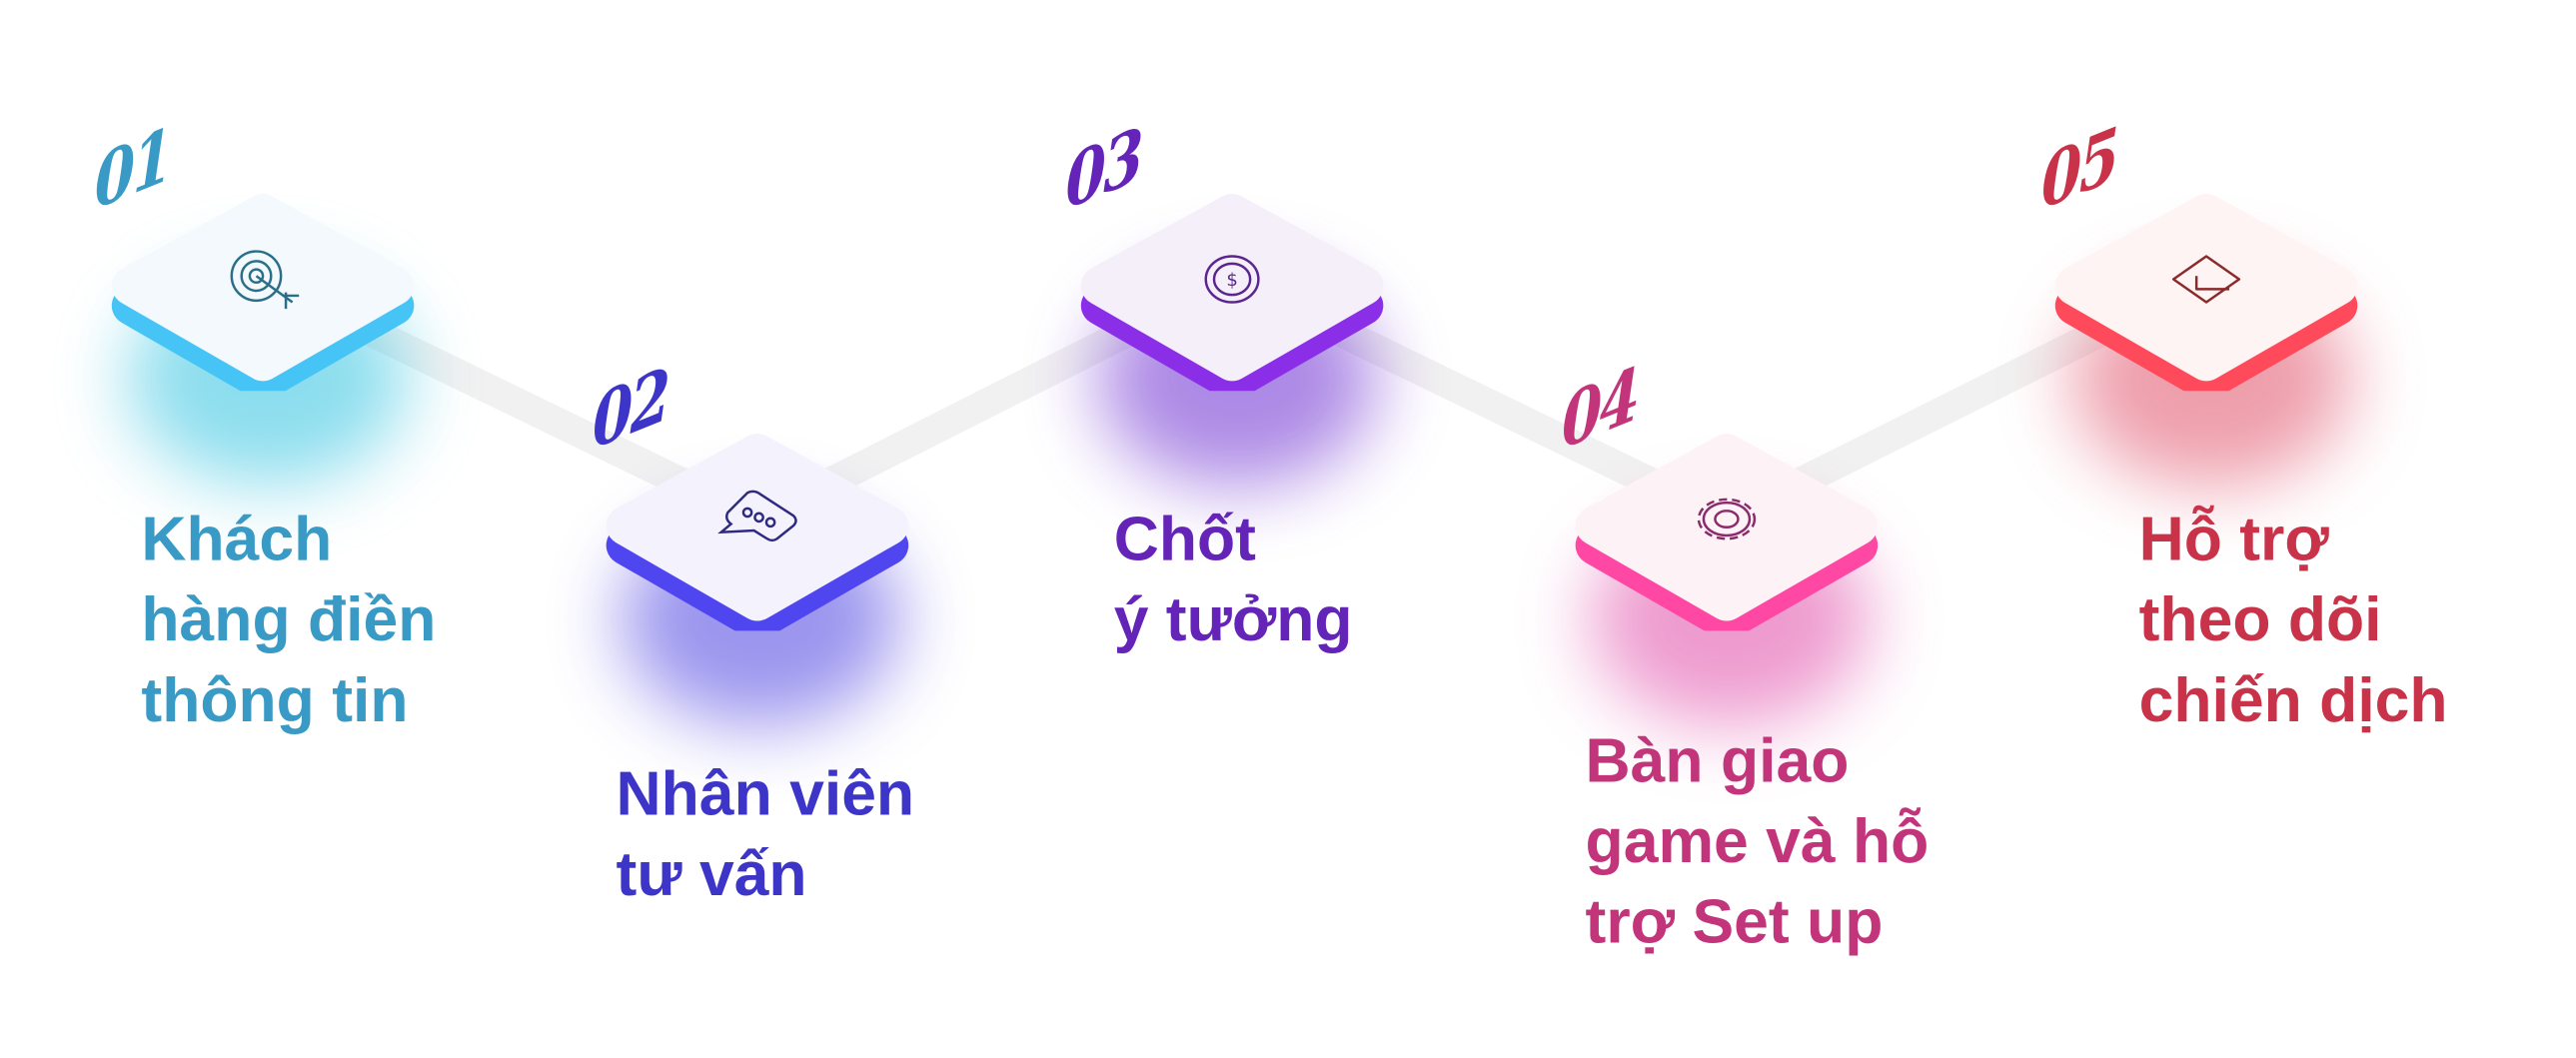  Describe the element at coordinates (1717, 762) in the screenshot. I see `label-line: Bàn giao` at that location.